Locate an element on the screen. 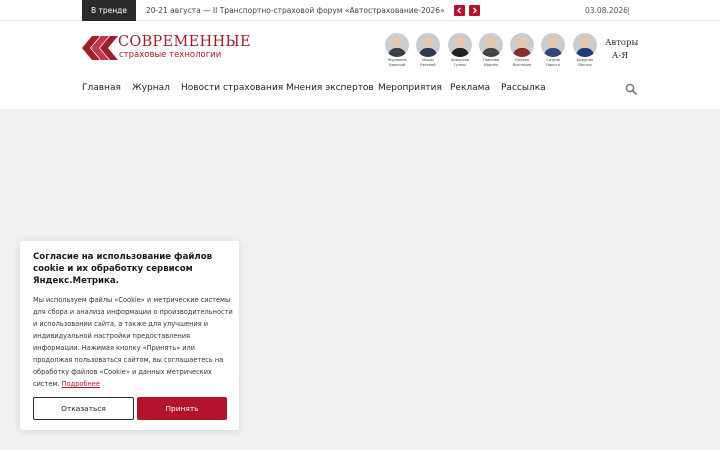 The width and height of the screenshot is (720, 450). trend-next-button is located at coordinates (474, 10).